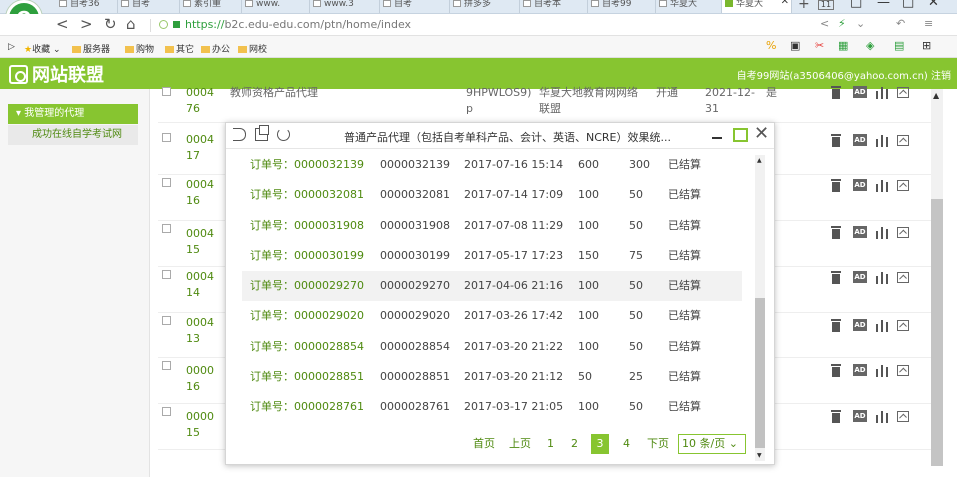 The width and height of the screenshot is (957, 477). I want to click on screenshot-icon: ▣, so click(795, 45).